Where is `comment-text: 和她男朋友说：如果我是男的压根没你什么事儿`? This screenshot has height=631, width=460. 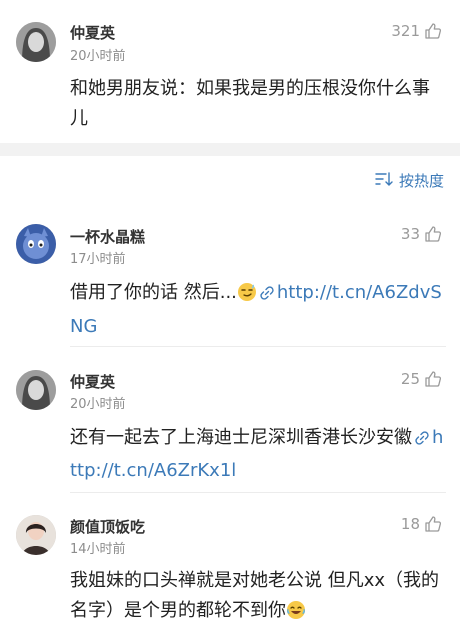 comment-text: 和她男朋友说：如果我是男的压根没你什么事儿 is located at coordinates (250, 103).